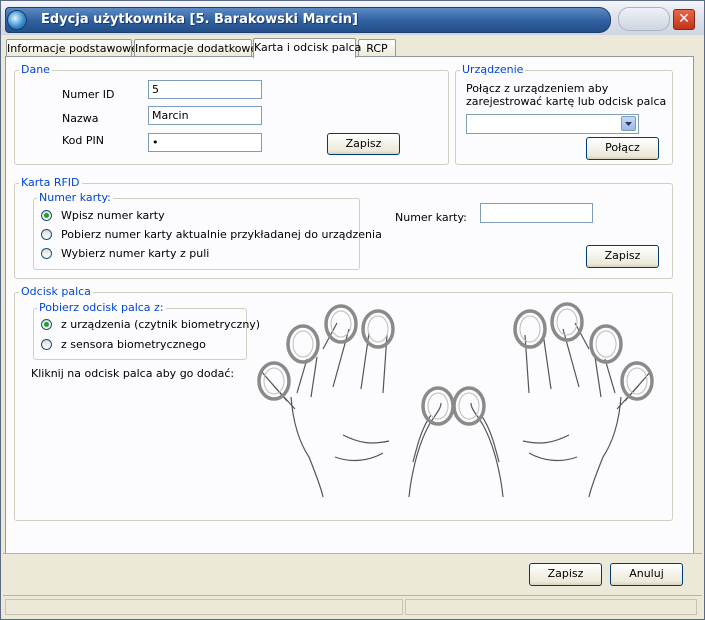 Image resolution: width=705 pixels, height=620 pixels. What do you see at coordinates (113, 215) in the screenshot?
I see `radio-wpisz-numer-label: Wpisz numer karty` at bounding box center [113, 215].